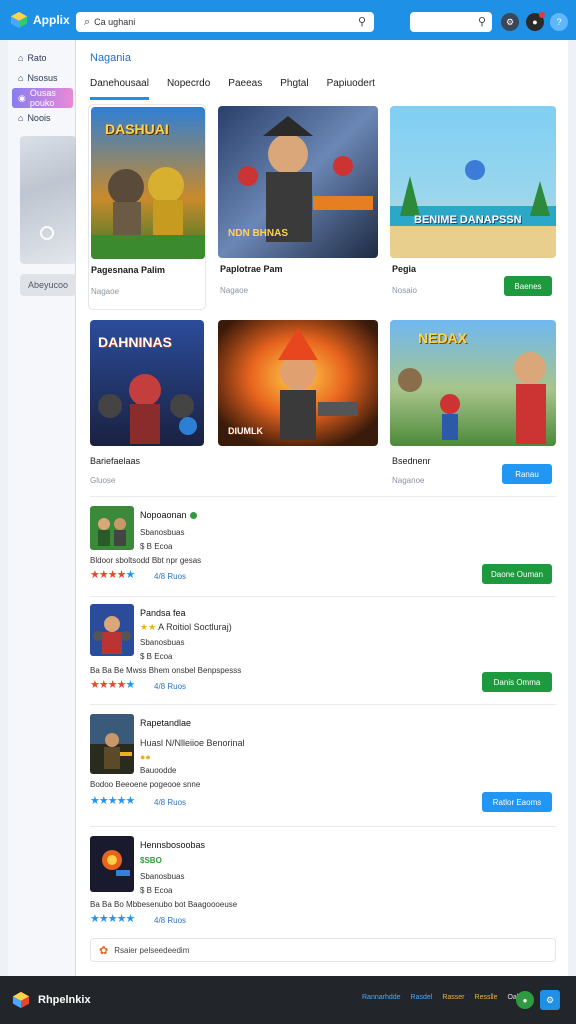 Image resolution: width=576 pixels, height=1024 pixels. I want to click on secondary-search-input: ⚲, so click(451, 22).